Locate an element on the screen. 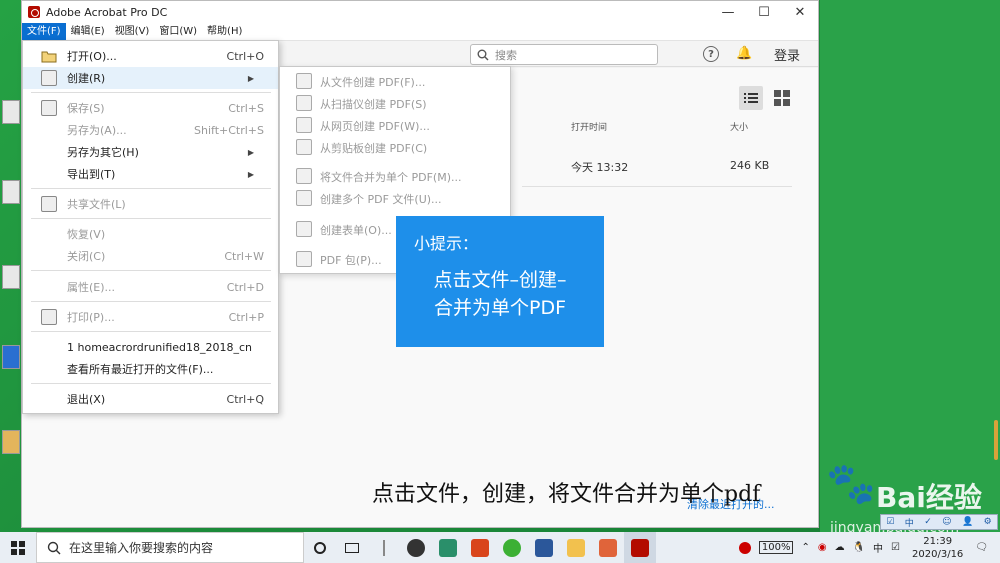  menu-print-shortcut: Ctrl+P is located at coordinates (246, 317).